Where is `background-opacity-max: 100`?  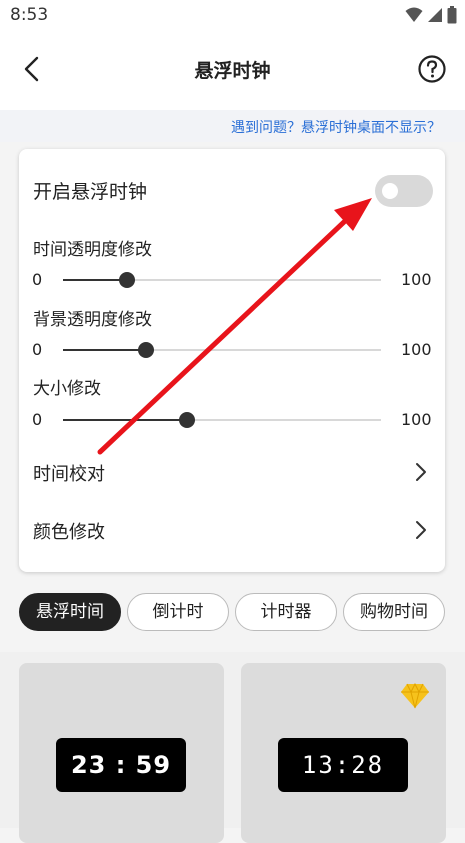
background-opacity-max: 100 is located at coordinates (416, 349).